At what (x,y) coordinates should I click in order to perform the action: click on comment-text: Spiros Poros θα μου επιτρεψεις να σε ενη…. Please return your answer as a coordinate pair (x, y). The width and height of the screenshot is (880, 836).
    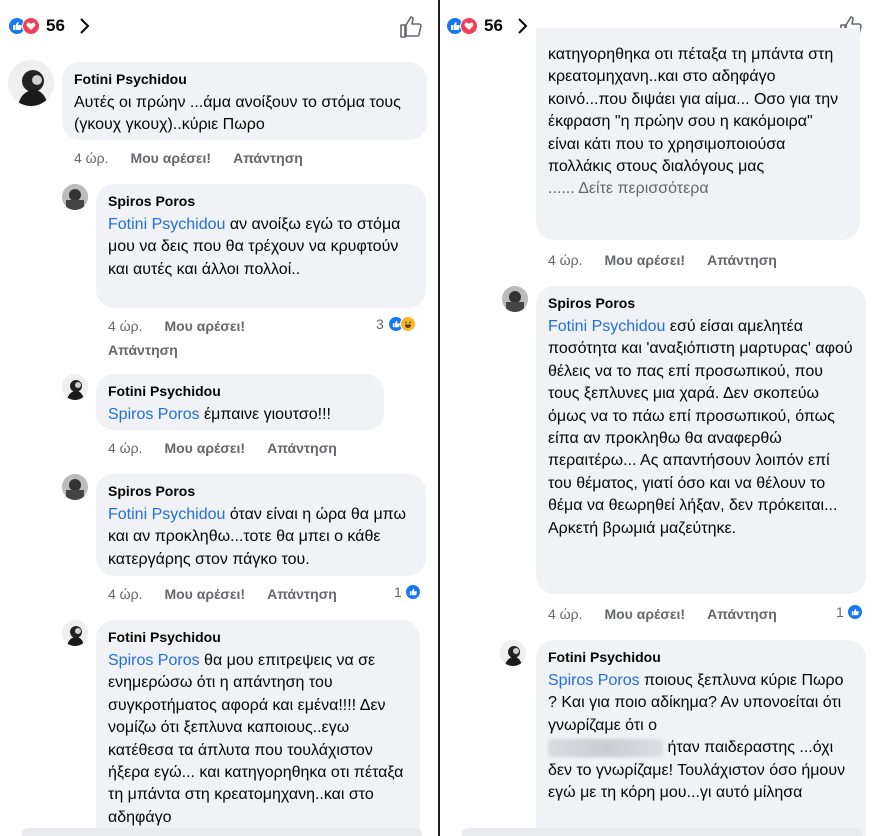
    Looking at the image, I should click on (256, 739).